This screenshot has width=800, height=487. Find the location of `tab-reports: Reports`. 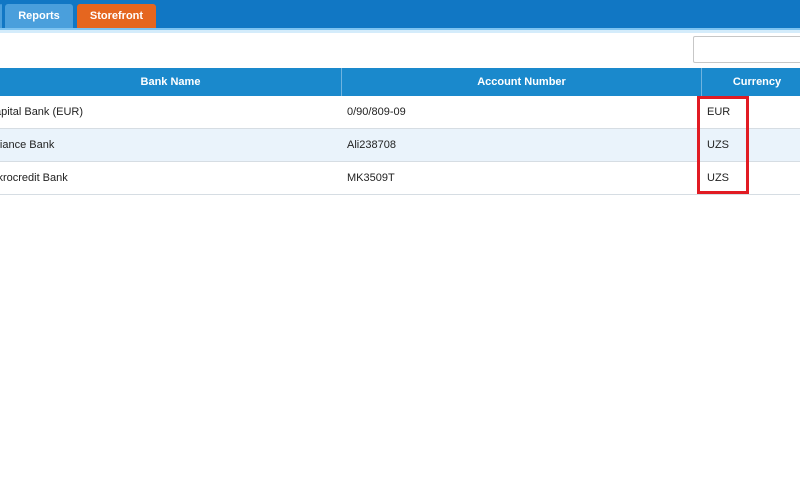

tab-reports: Reports is located at coordinates (39, 16).